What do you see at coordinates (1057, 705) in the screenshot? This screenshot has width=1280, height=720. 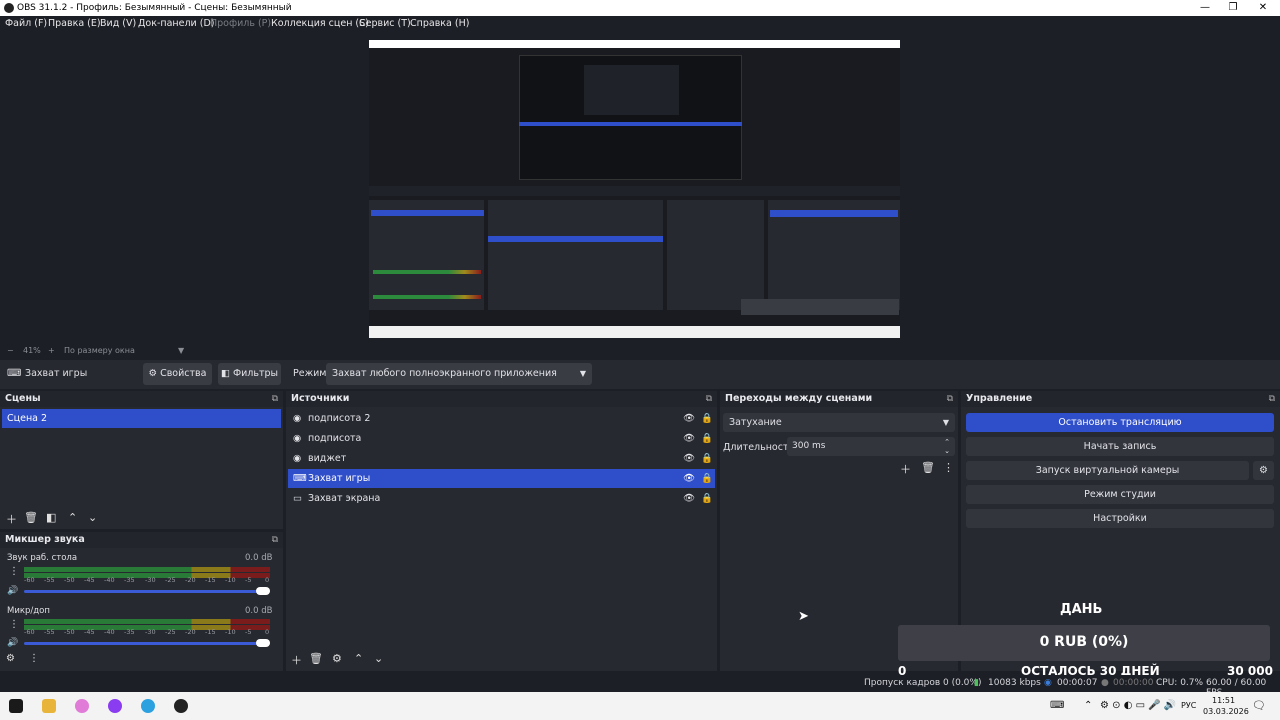 I see `keyboard-icon: ⌨` at bounding box center [1057, 705].